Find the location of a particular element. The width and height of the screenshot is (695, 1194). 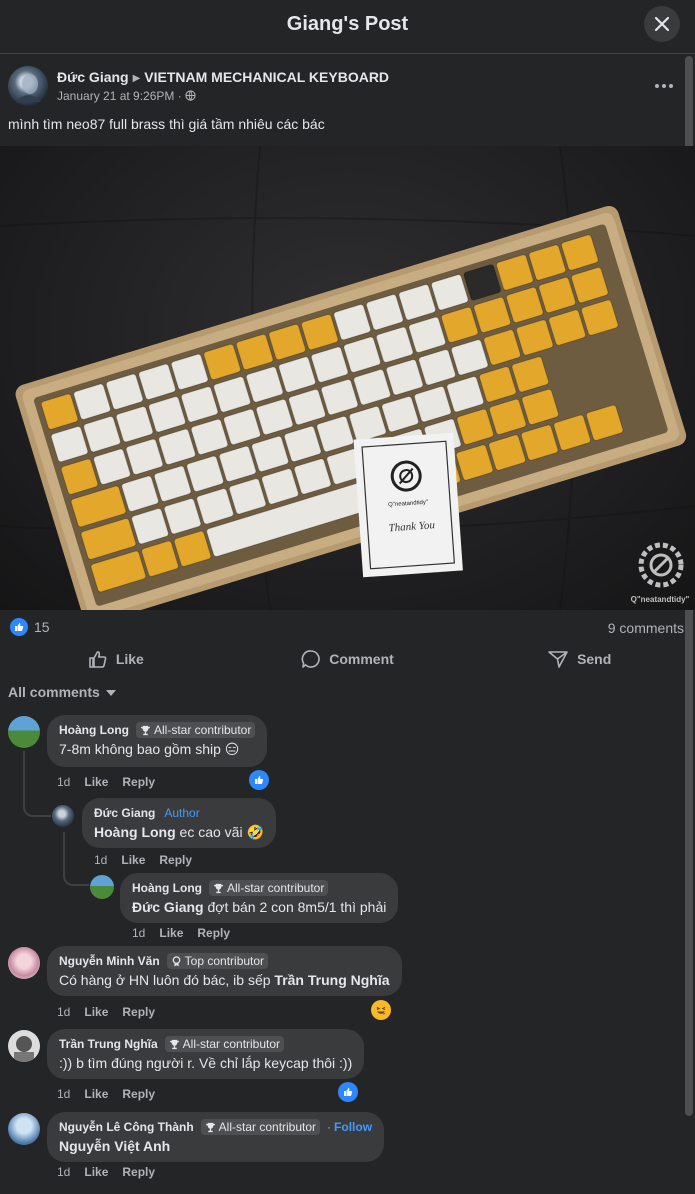

close-icon is located at coordinates (662, 24).